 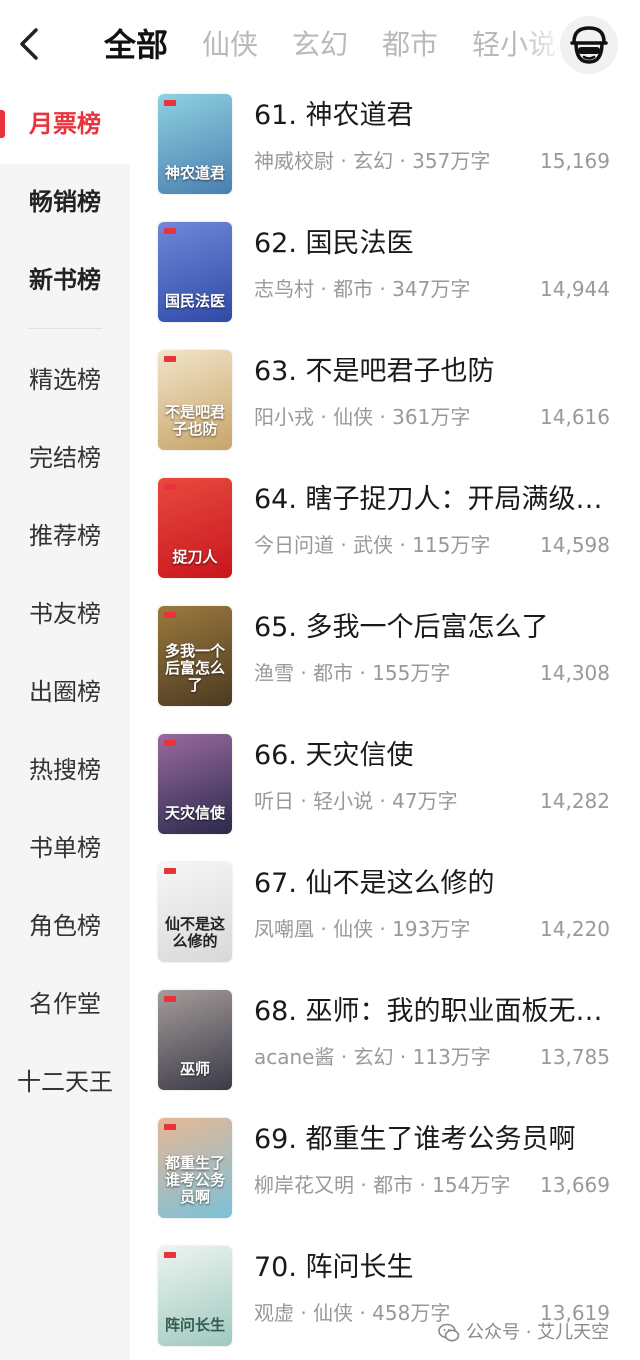 I want to click on book-title: 69. 都重生了谁考公务员啊, so click(x=415, y=1139).